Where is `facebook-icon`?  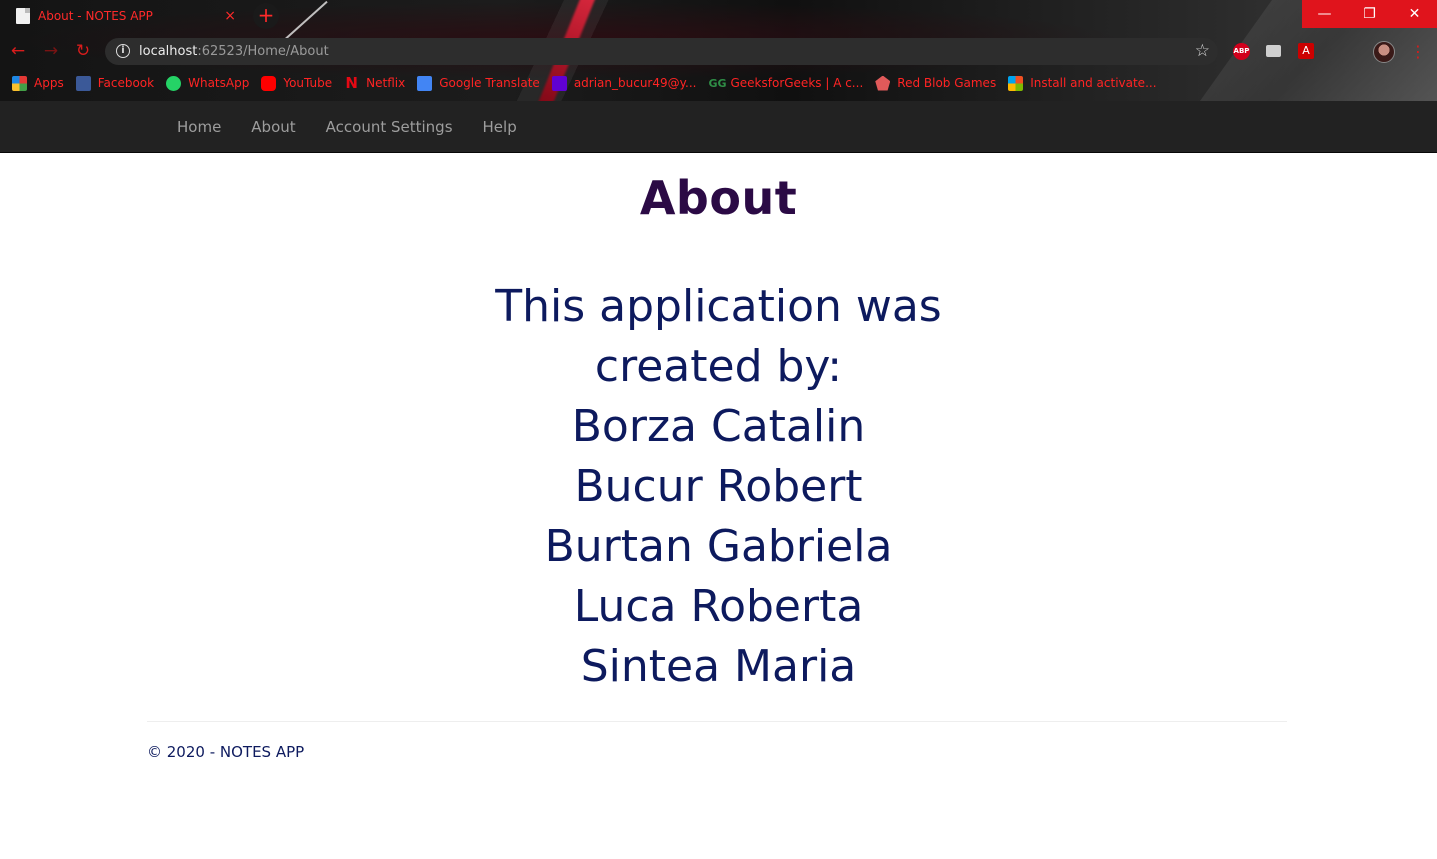
facebook-icon is located at coordinates (83, 83).